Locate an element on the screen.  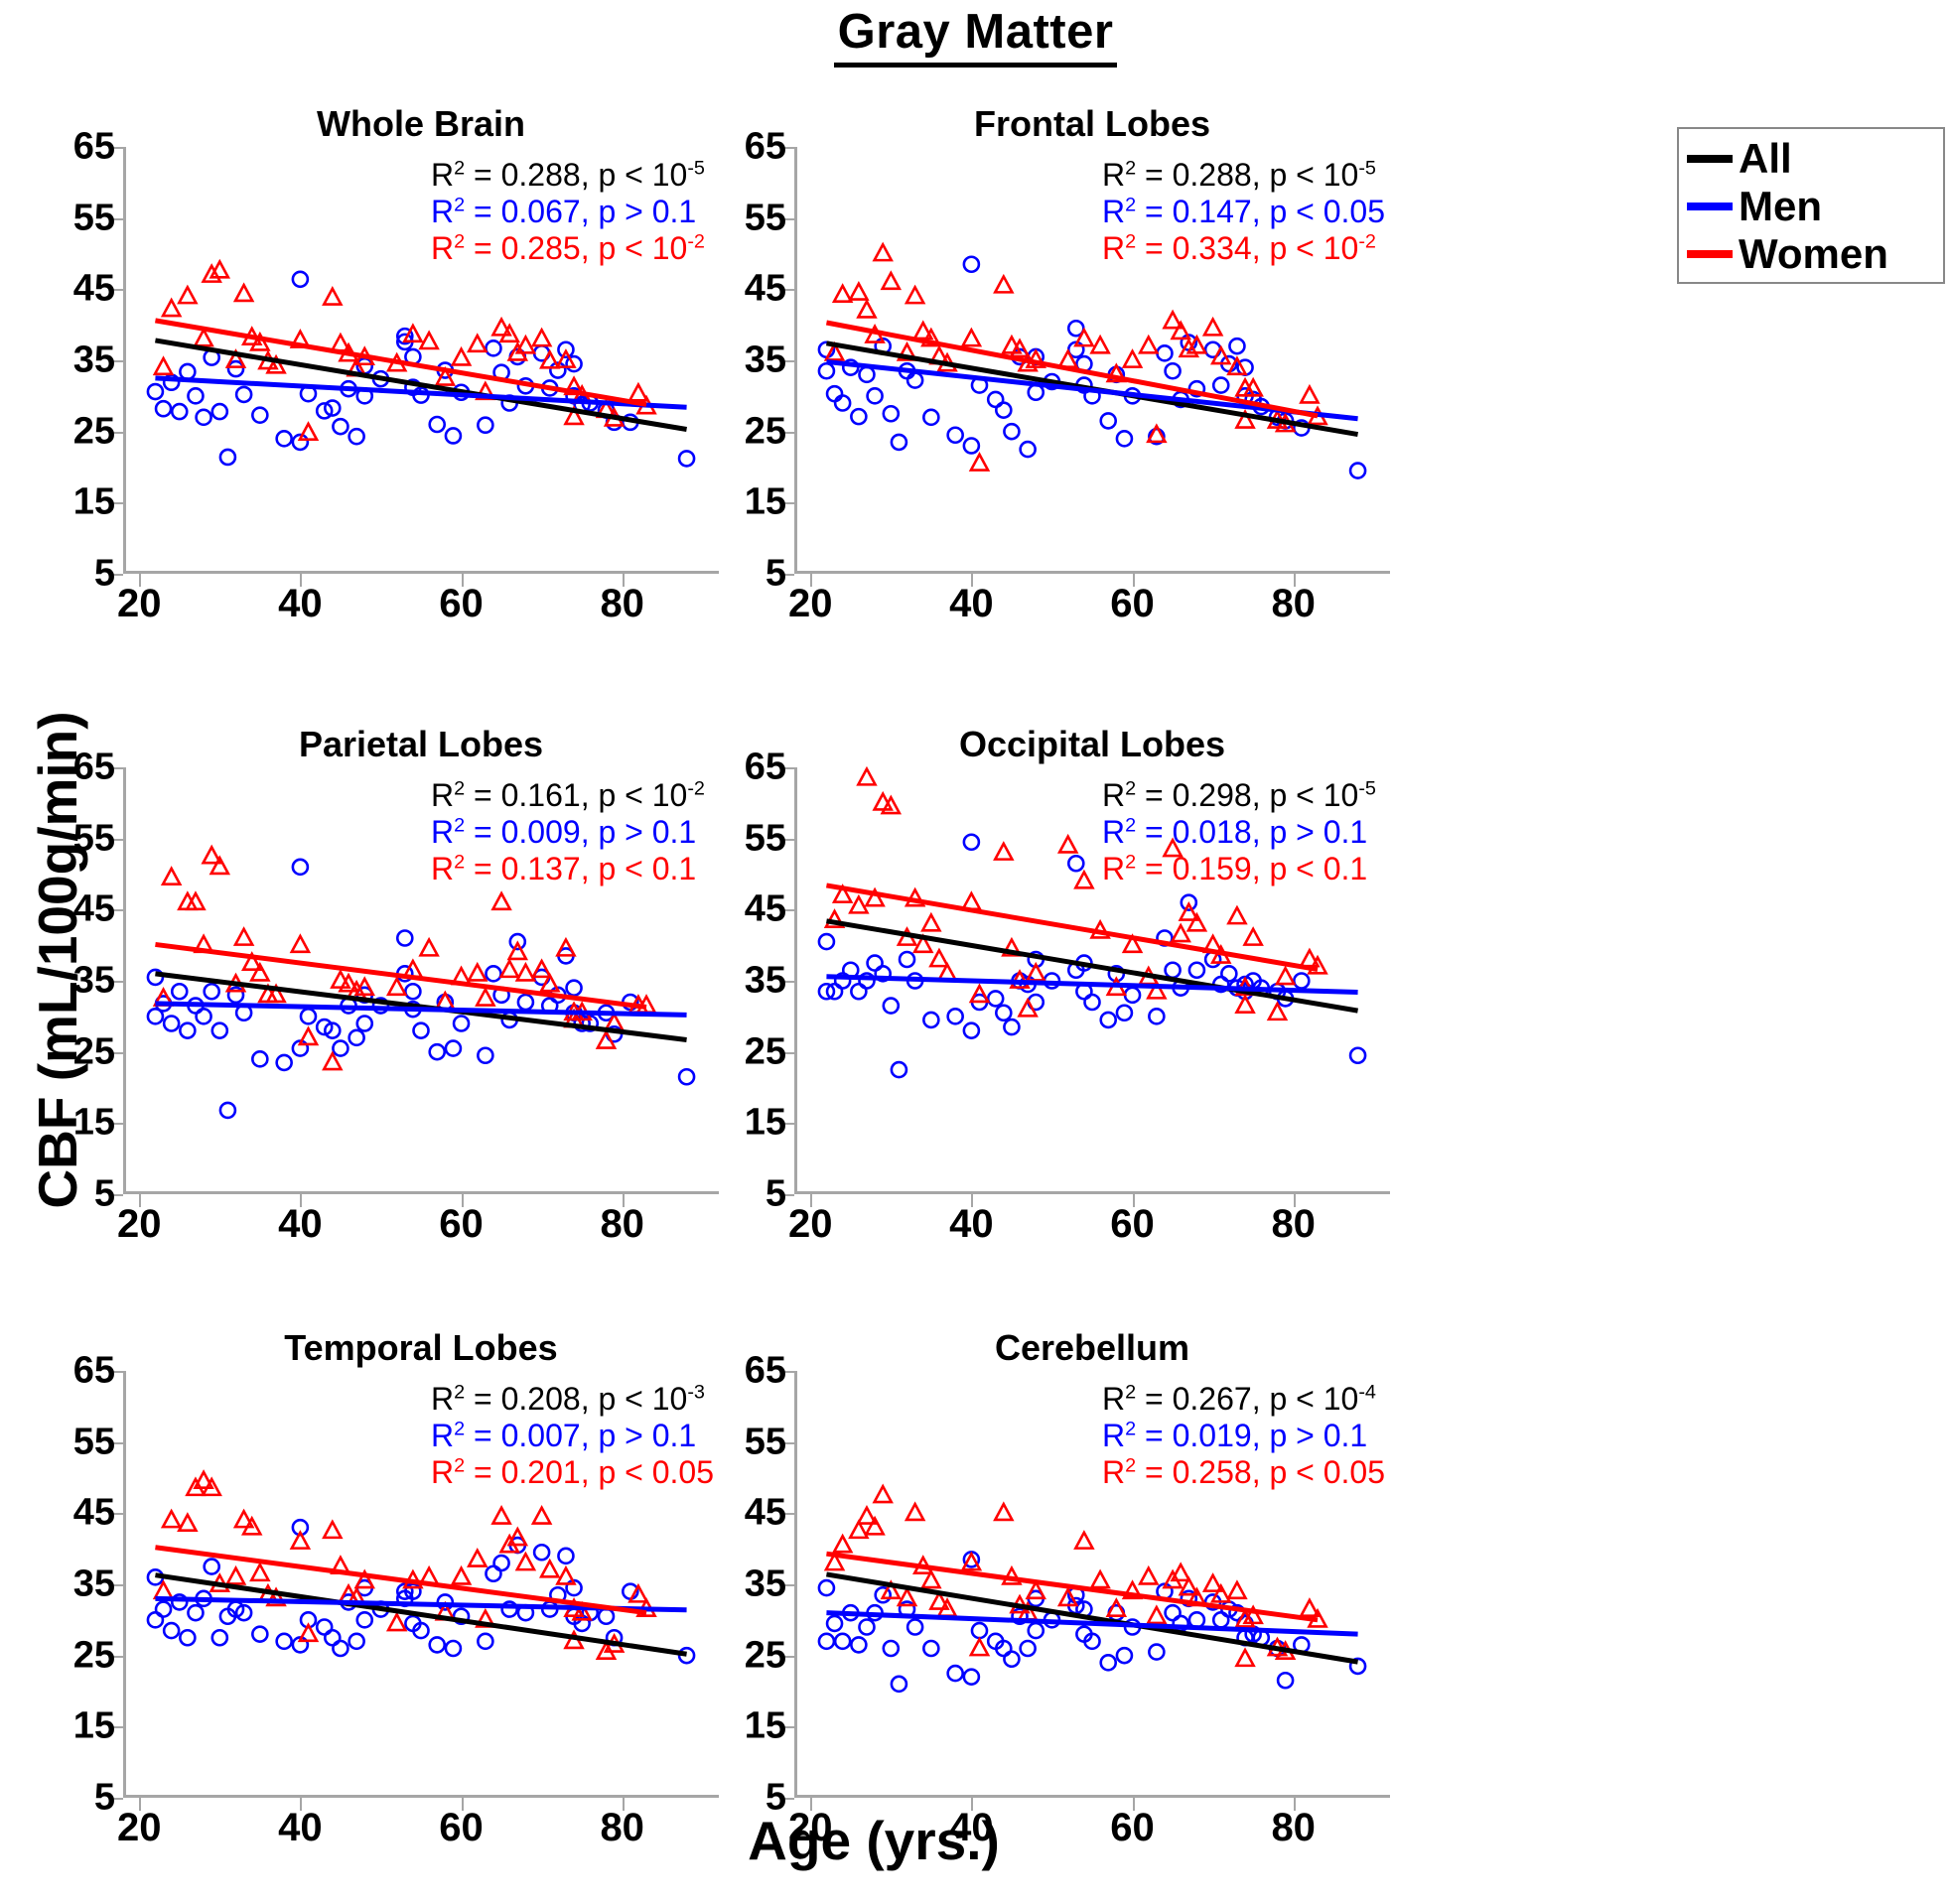
legend-label: Women is located at coordinates (1814, 253).